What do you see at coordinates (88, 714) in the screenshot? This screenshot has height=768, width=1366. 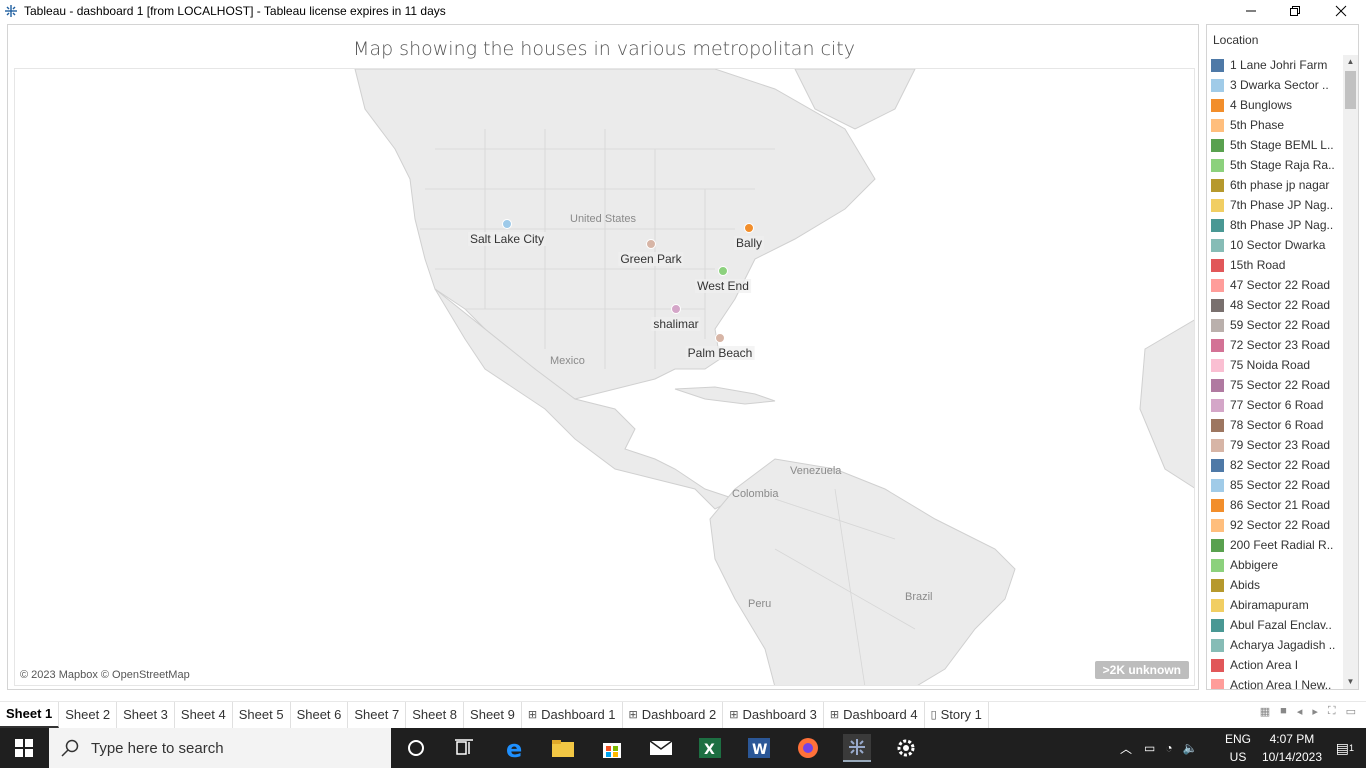 I see `tab-sheet-2: Sheet 2` at bounding box center [88, 714].